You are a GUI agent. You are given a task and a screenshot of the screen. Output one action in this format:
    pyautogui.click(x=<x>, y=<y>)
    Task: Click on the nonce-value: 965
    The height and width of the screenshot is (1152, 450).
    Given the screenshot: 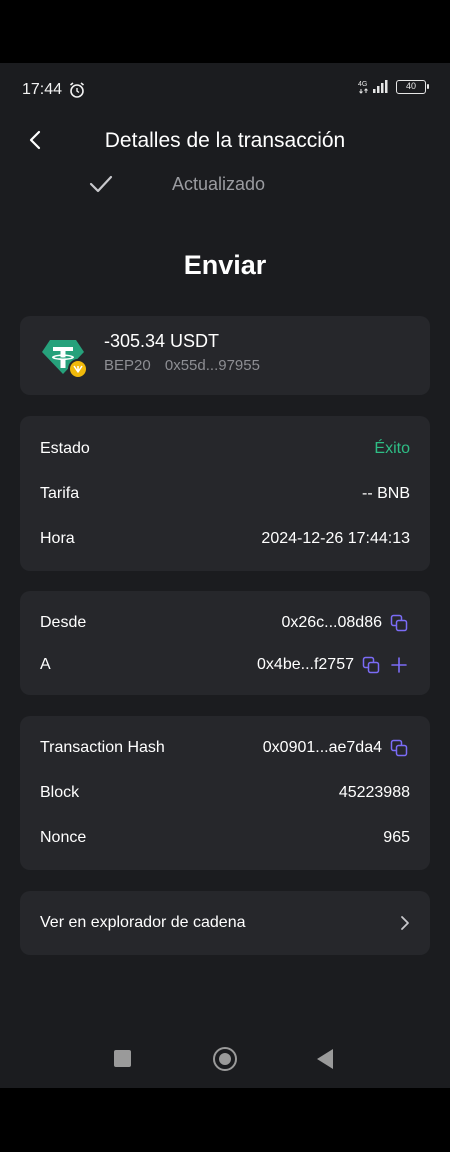 What is the action you would take?
    pyautogui.click(x=396, y=837)
    